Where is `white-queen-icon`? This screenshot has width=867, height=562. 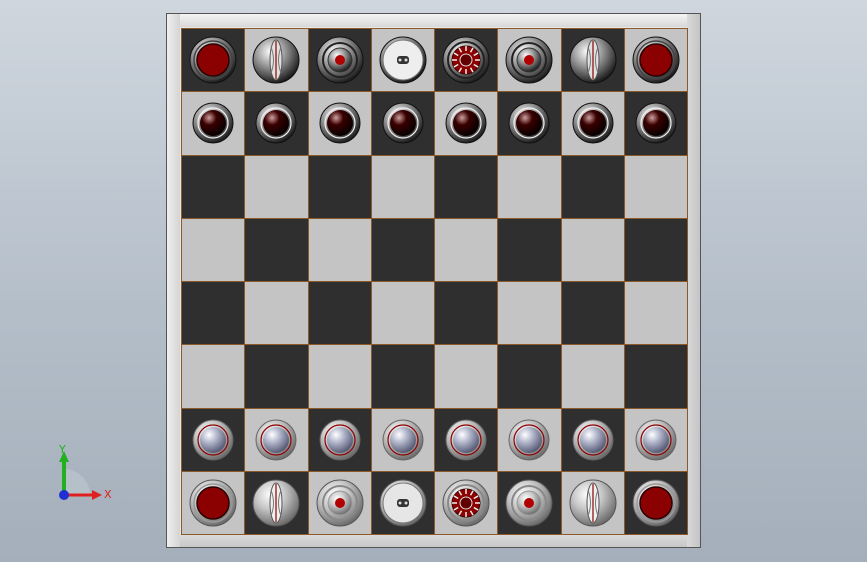
white-queen-icon is located at coordinates (403, 503).